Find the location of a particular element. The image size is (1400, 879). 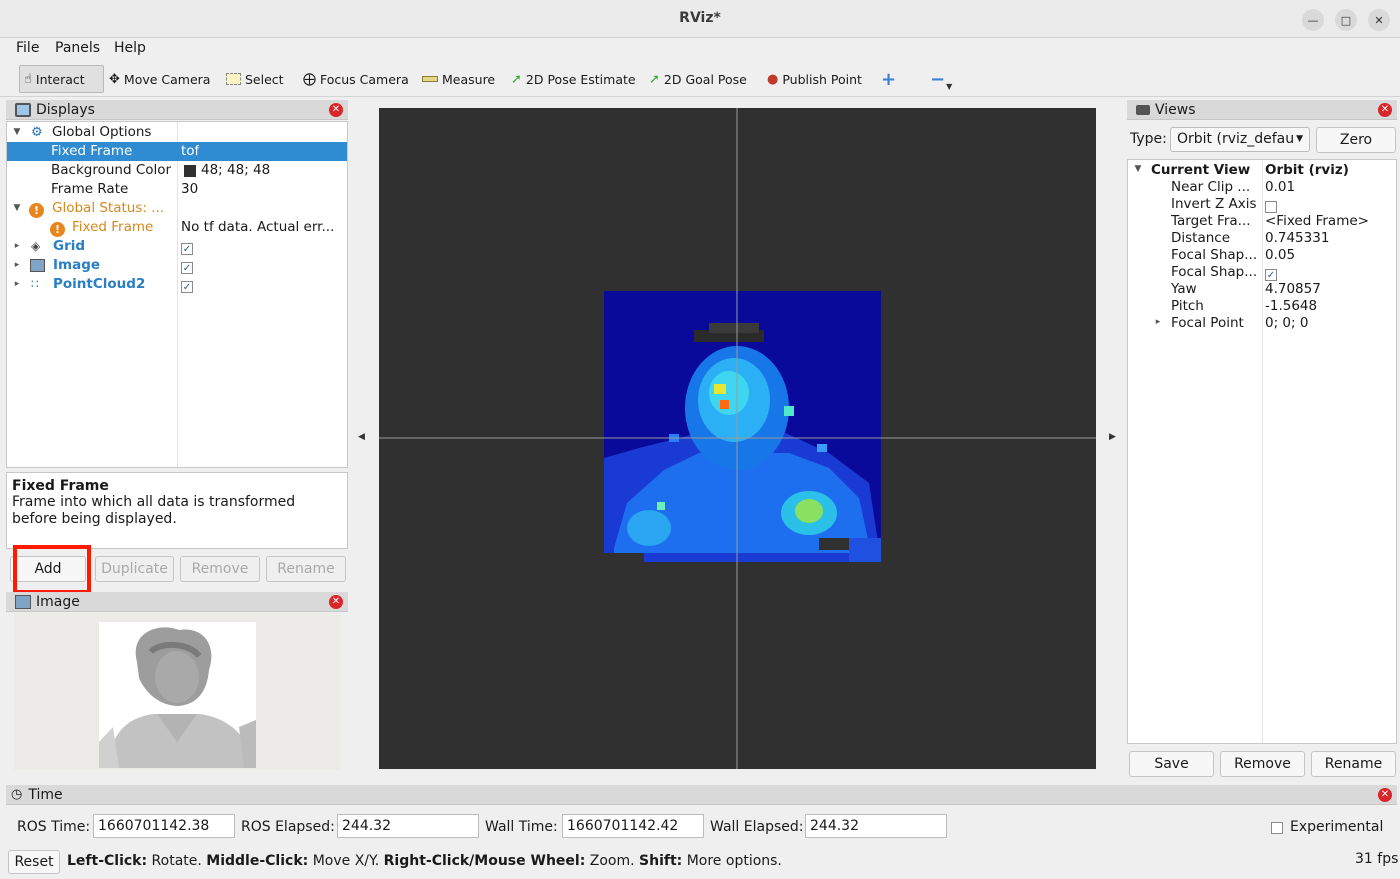

tree-row-background-color: Background Color 48; 48; 48 is located at coordinates (177, 170).